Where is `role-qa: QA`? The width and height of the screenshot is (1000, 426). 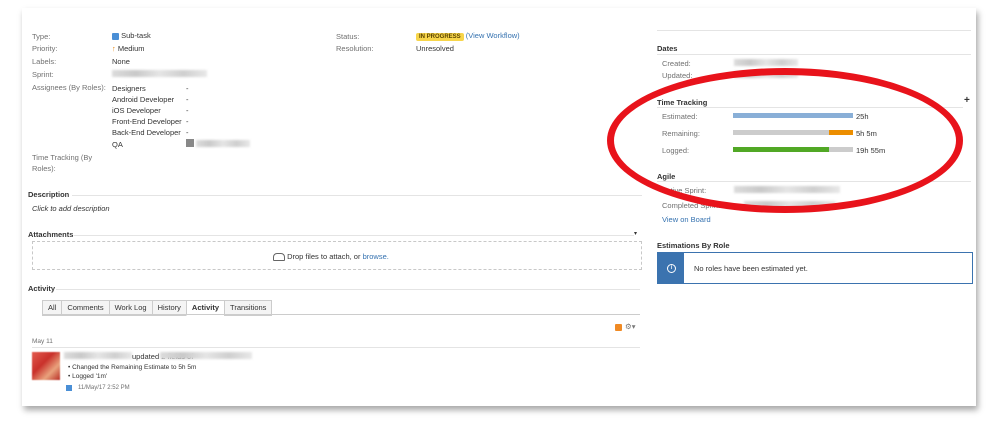
role-qa: QA is located at coordinates (117, 144).